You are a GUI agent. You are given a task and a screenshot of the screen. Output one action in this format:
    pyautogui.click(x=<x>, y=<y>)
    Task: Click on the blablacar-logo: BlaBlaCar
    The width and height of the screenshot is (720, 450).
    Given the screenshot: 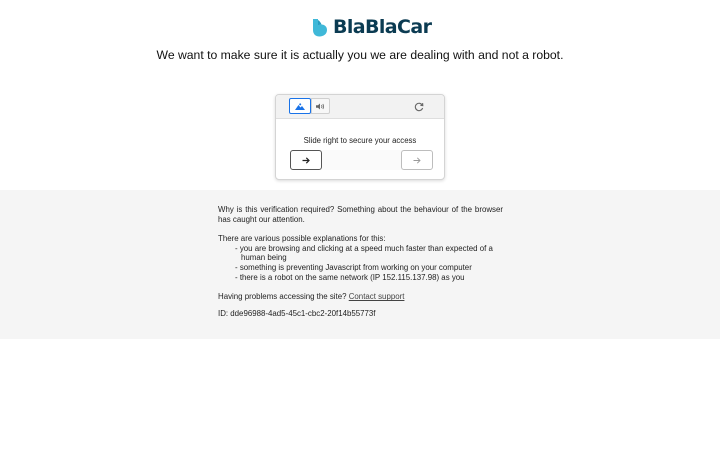 What is the action you would take?
    pyautogui.click(x=371, y=27)
    